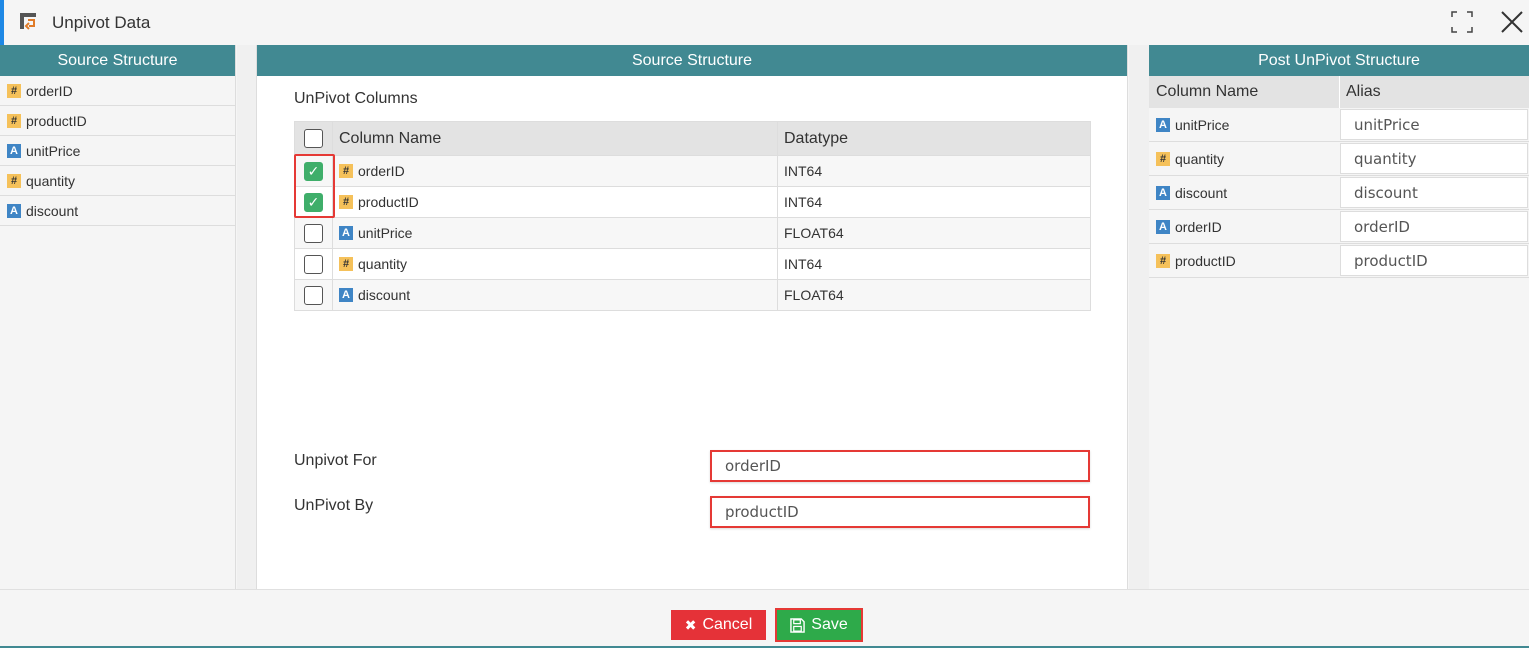 The height and width of the screenshot is (648, 1529). Describe the element at coordinates (101, 22) in the screenshot. I see `window-title: Unpivot Data` at that location.